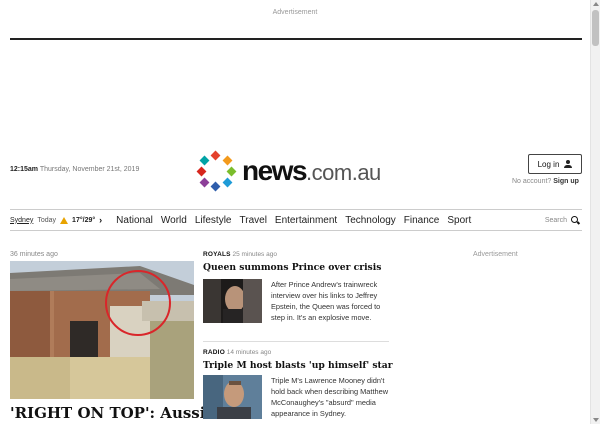 The width and height of the screenshot is (600, 424). Describe the element at coordinates (213, 220) in the screenshot. I see `nav-item-lifestyle: Lifestyle` at that location.